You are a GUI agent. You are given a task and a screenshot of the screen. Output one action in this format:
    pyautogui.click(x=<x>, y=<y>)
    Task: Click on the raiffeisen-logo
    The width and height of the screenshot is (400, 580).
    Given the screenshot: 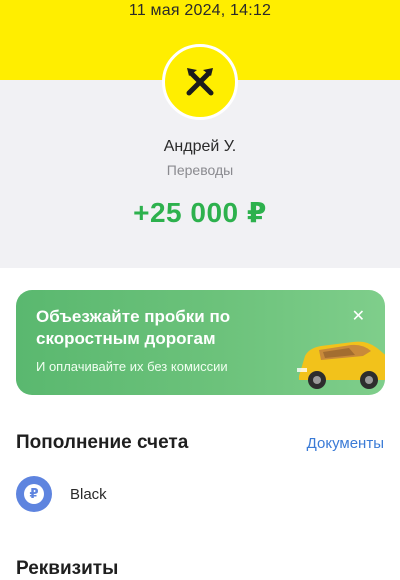 What is the action you would take?
    pyautogui.click(x=200, y=82)
    